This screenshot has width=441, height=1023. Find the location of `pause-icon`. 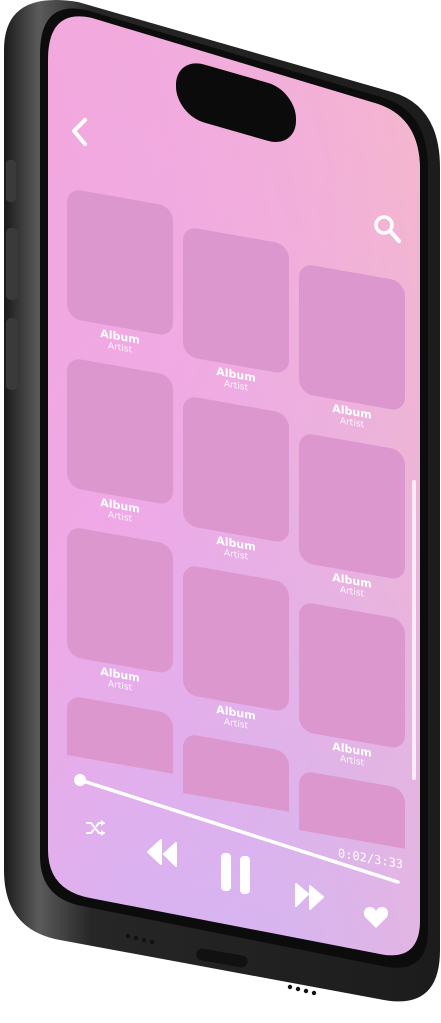

pause-icon is located at coordinates (236, 873).